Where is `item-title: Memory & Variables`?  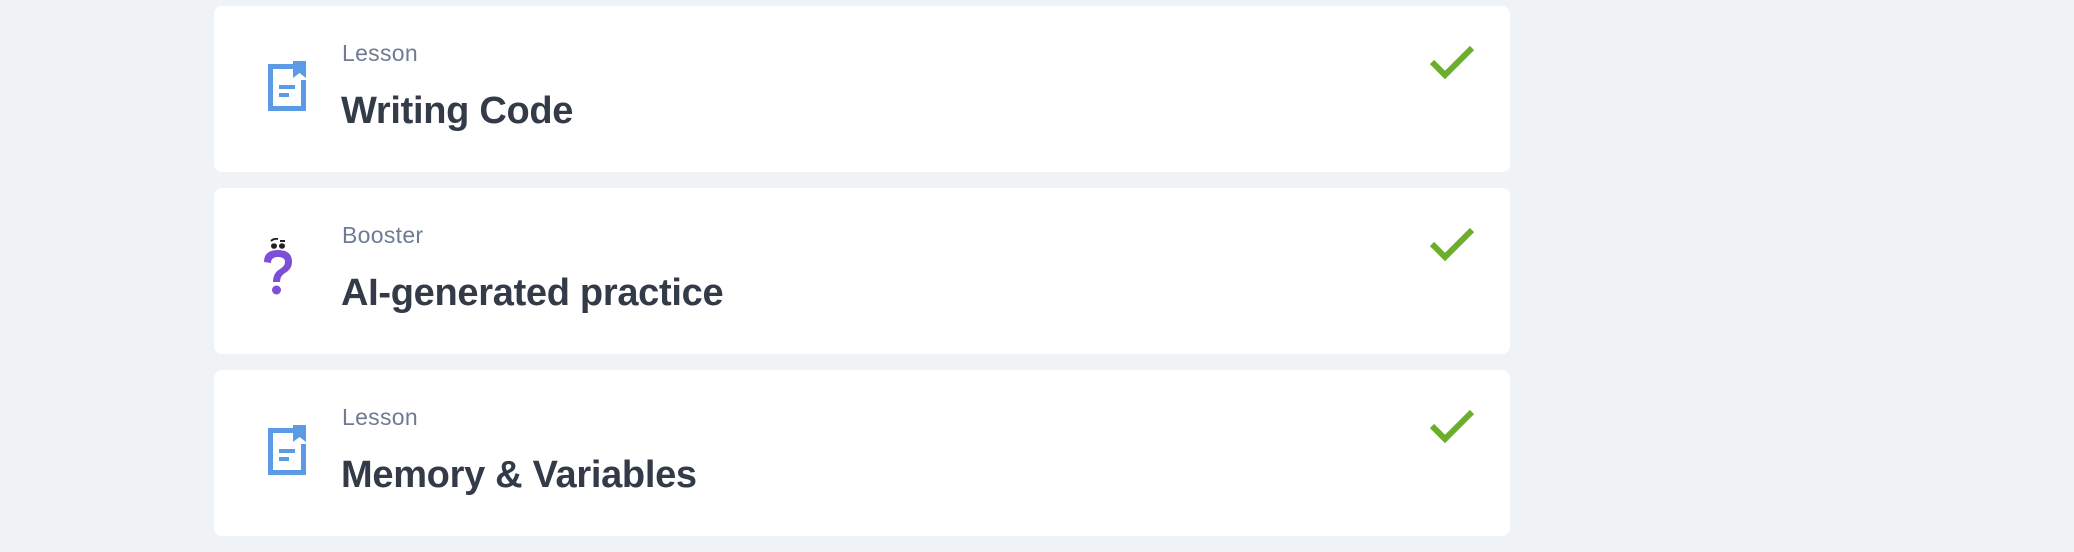
item-title: Memory & Variables is located at coordinates (519, 475).